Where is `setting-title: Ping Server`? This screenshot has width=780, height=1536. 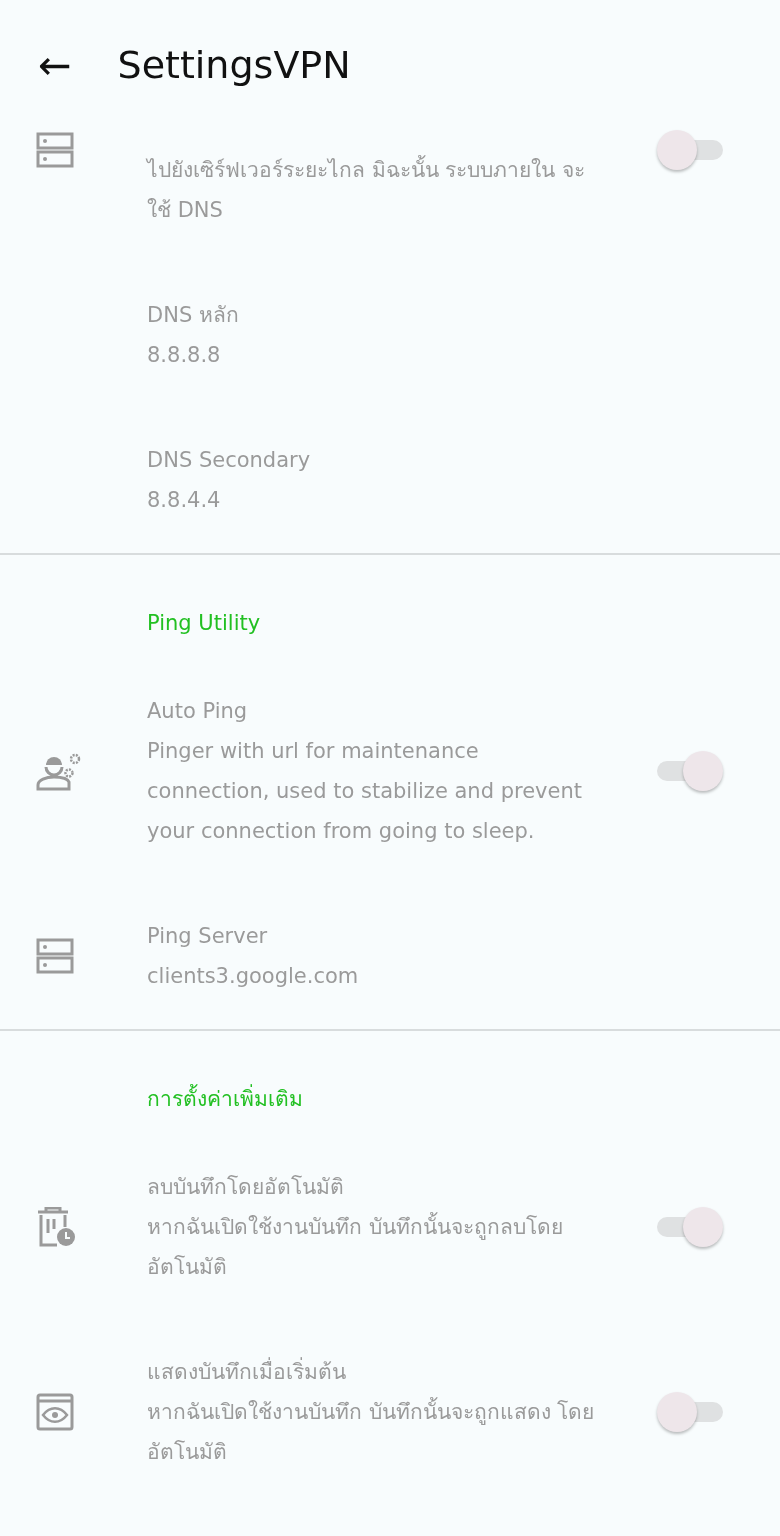
setting-title: Ping Server is located at coordinates (208, 936).